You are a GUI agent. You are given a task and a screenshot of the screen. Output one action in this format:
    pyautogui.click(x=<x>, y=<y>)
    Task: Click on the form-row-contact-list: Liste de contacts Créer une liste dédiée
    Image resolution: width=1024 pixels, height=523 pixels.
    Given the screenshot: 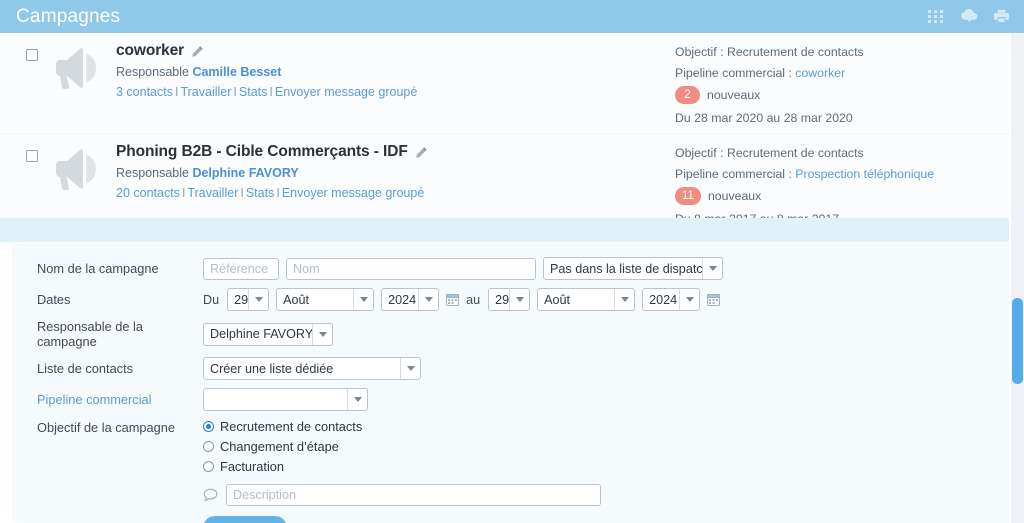 What is the action you would take?
    pyautogui.click(x=511, y=368)
    